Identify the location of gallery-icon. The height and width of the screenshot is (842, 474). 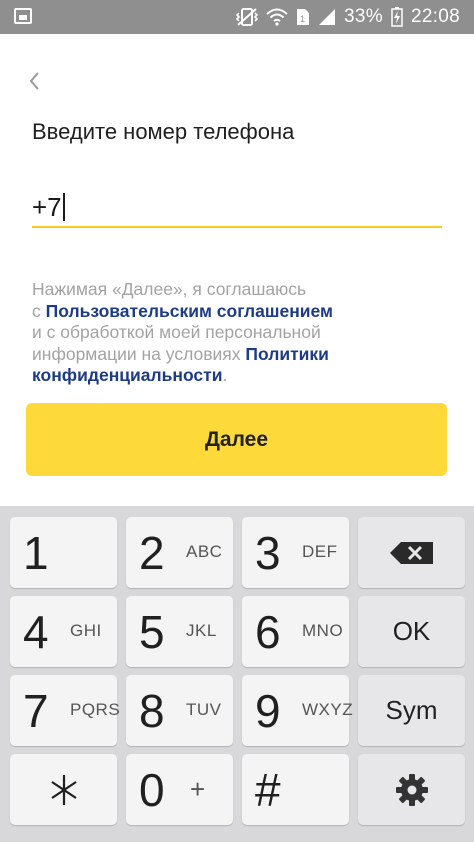
(23, 16).